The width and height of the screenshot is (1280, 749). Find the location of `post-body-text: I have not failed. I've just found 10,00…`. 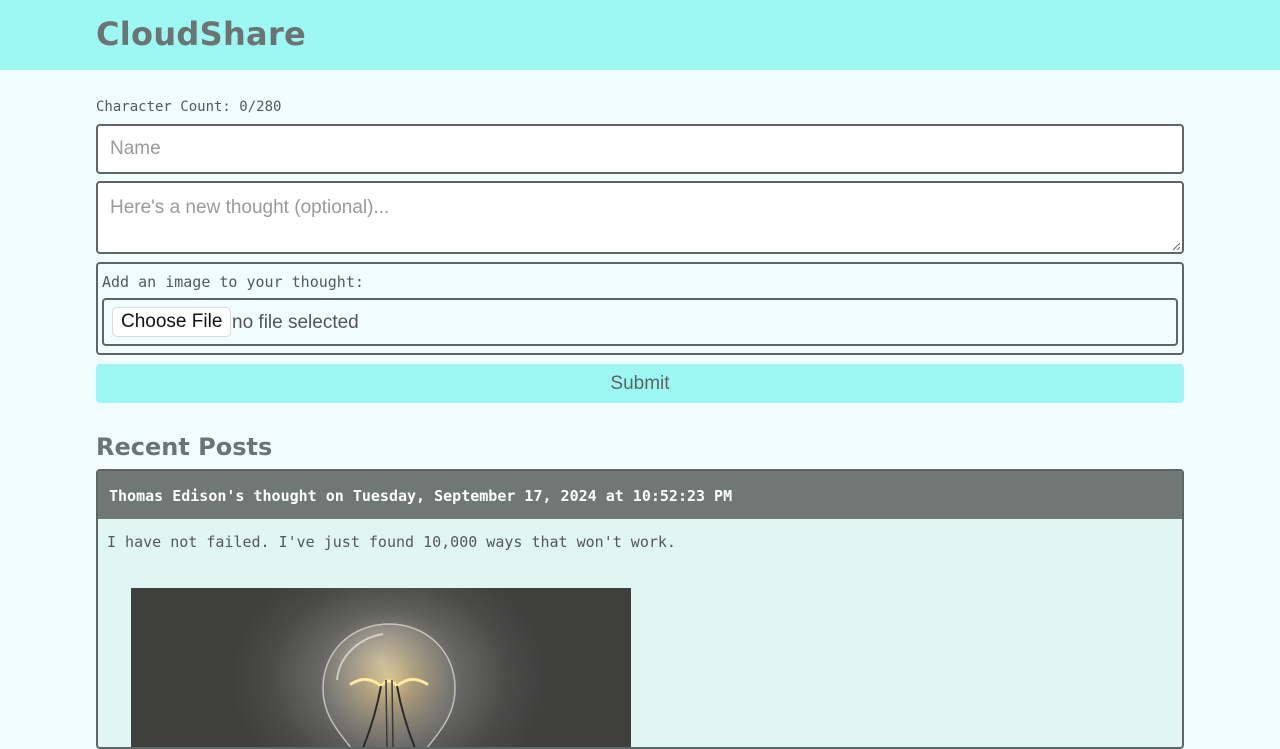

post-body-text: I have not failed. I've just found 10,00… is located at coordinates (391, 542).